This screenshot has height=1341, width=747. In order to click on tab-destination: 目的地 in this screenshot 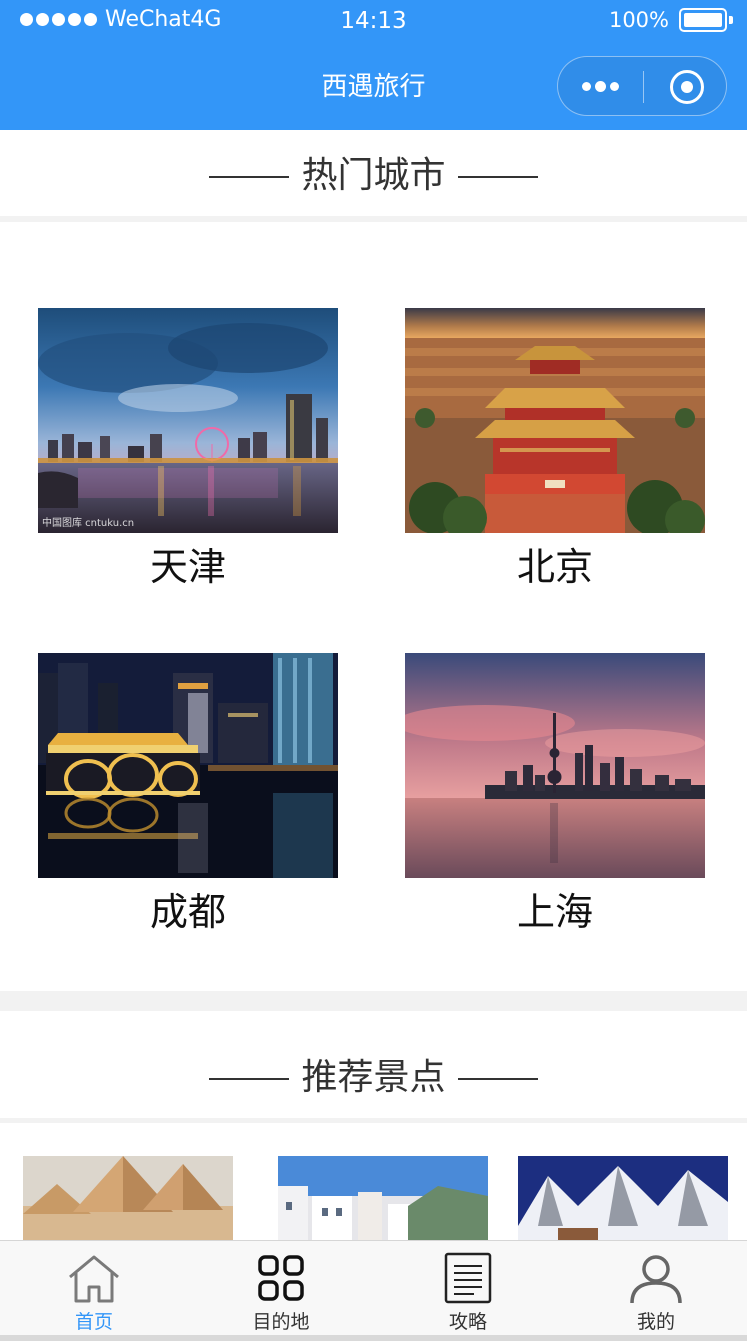, I will do `click(281, 1288)`.